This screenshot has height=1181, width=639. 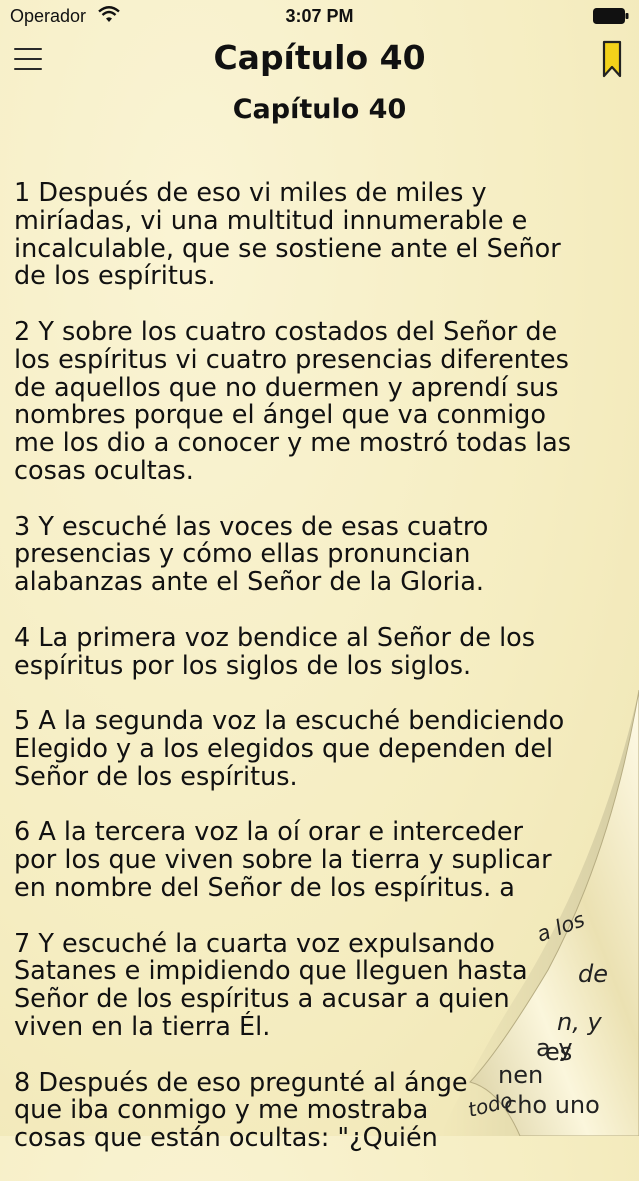 I want to click on verse-line: en nombre del Señor de los espíritus. a, so click(x=264, y=887).